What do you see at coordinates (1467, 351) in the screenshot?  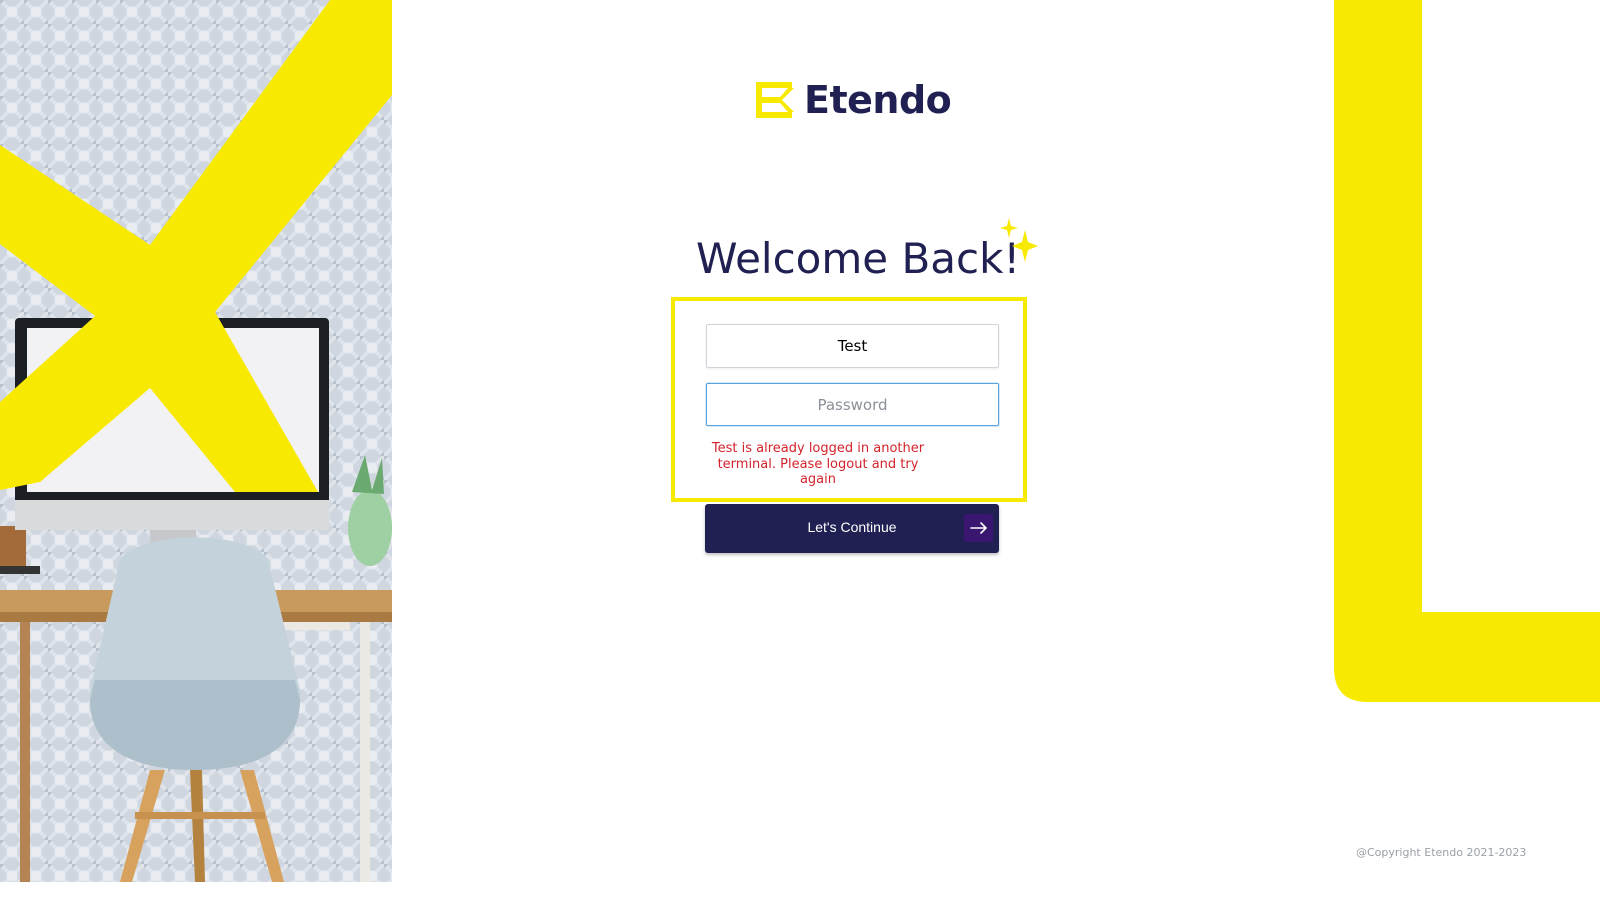 I see `decorative-corner-shape` at bounding box center [1467, 351].